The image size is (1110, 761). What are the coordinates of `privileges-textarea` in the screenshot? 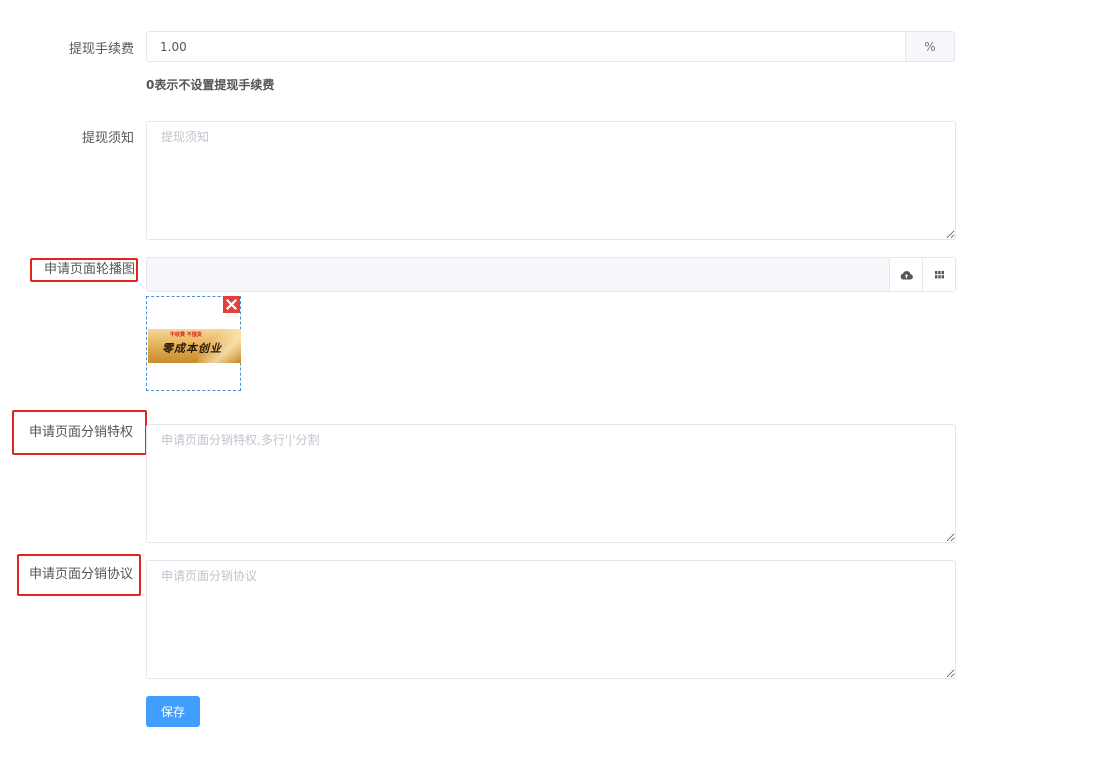 It's located at (551, 483).